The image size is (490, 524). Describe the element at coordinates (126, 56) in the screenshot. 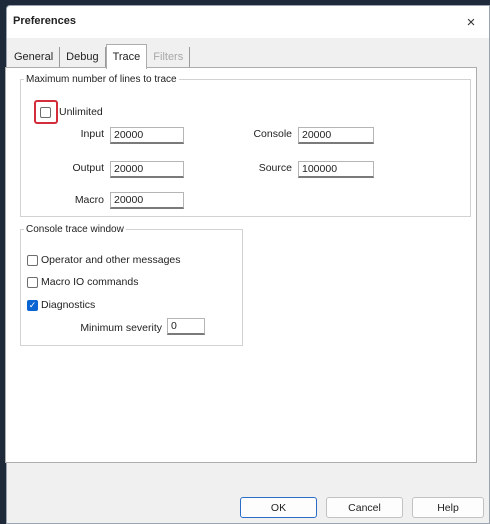

I see `tab-trace: Trace` at that location.